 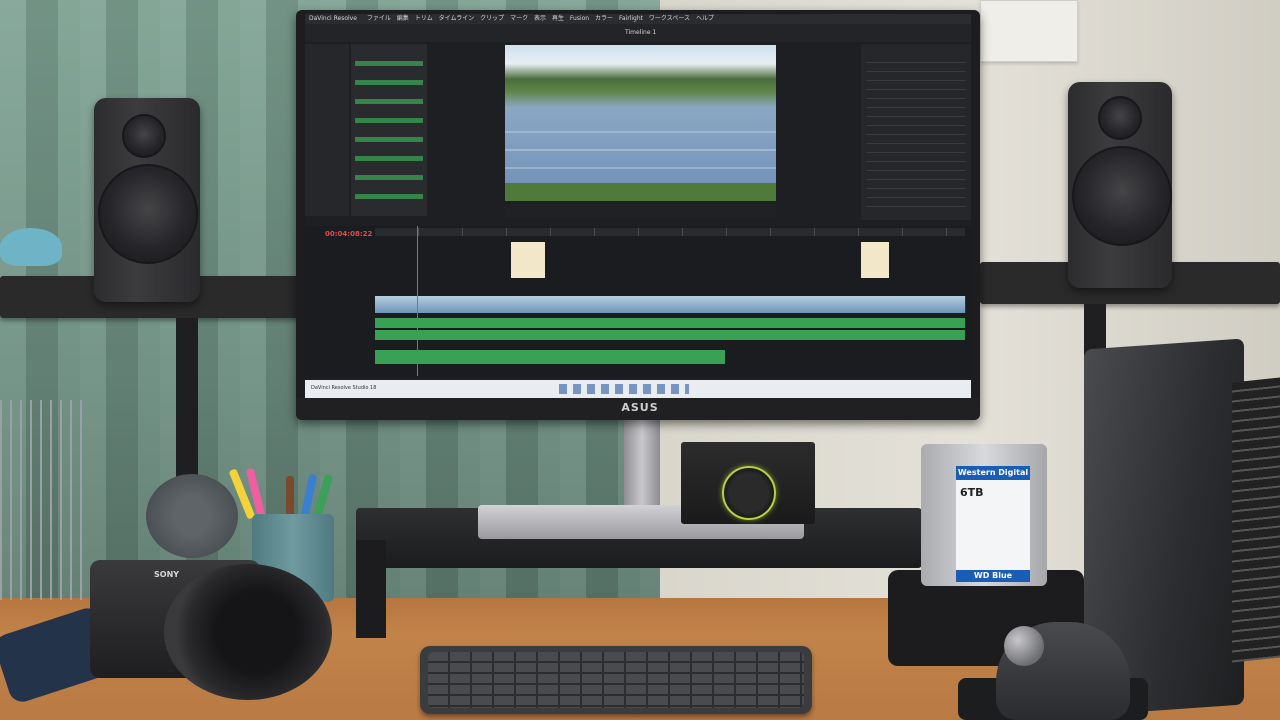 I want to click on windows-taskbar: DaVinci Resolve Studio 18, so click(x=638, y=389).